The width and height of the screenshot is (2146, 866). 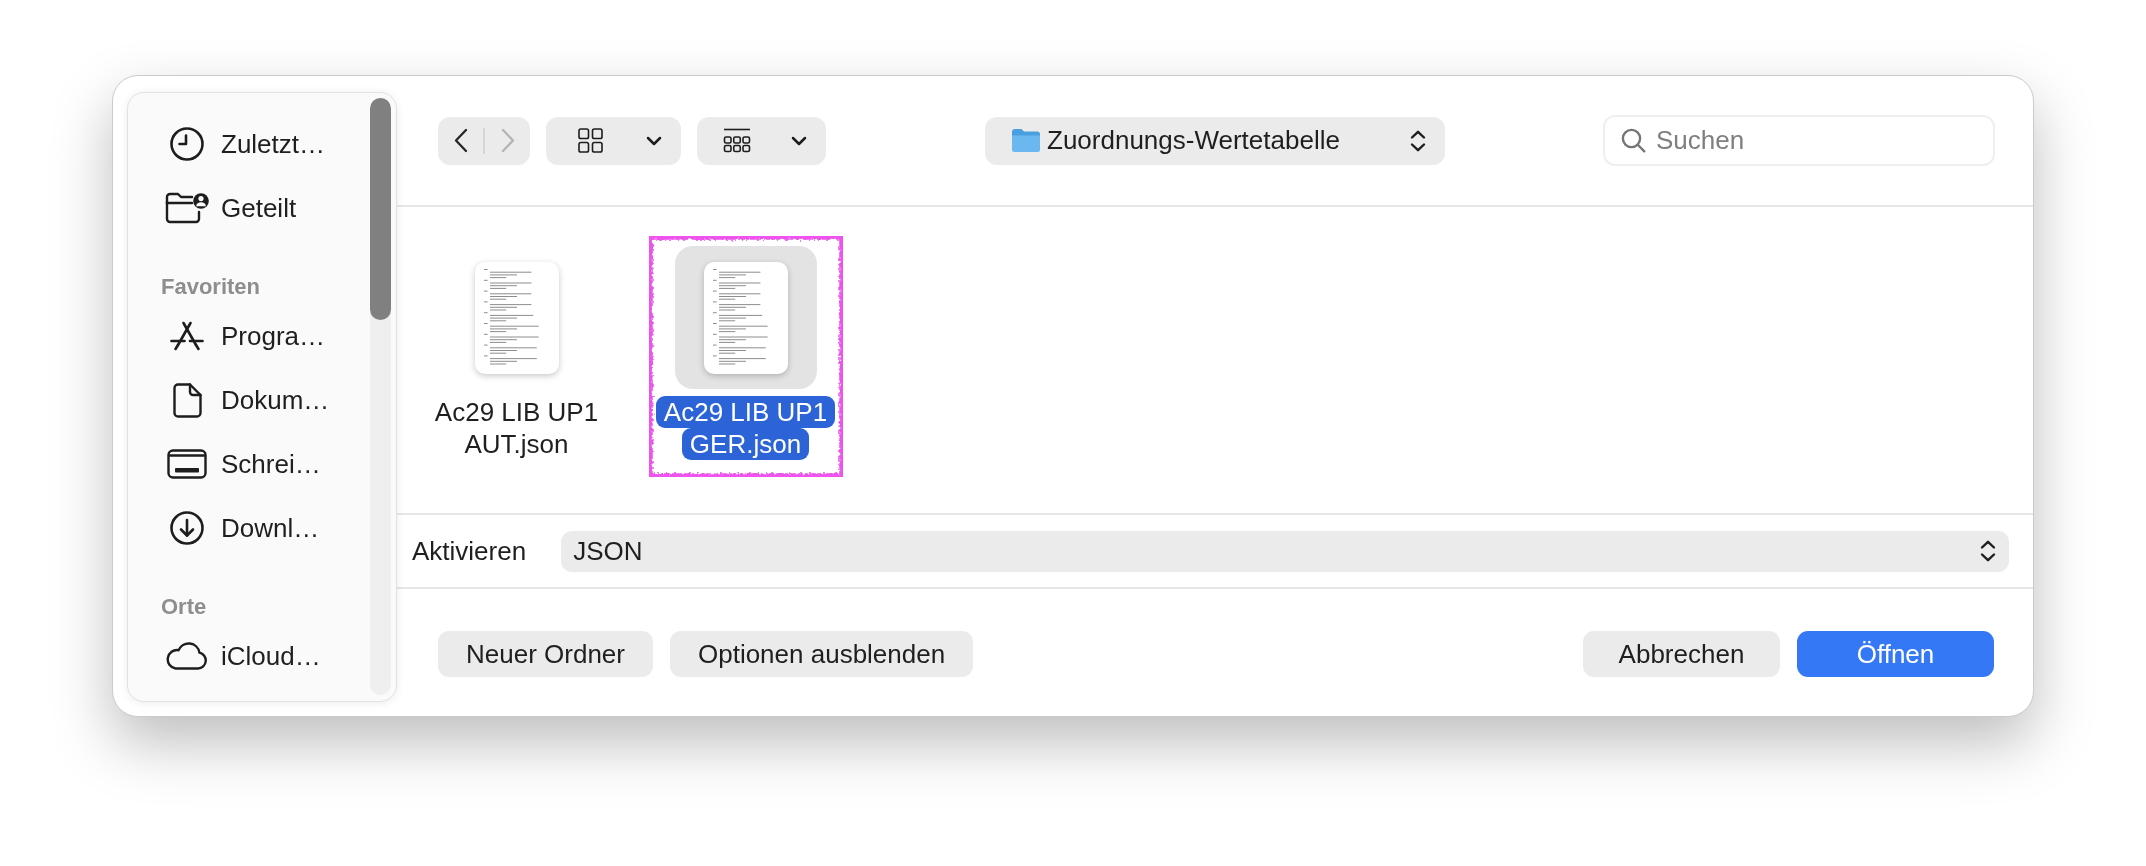 What do you see at coordinates (1215, 140) in the screenshot?
I see `folder-path-popup: Zuordnungs-Wertetabelle` at bounding box center [1215, 140].